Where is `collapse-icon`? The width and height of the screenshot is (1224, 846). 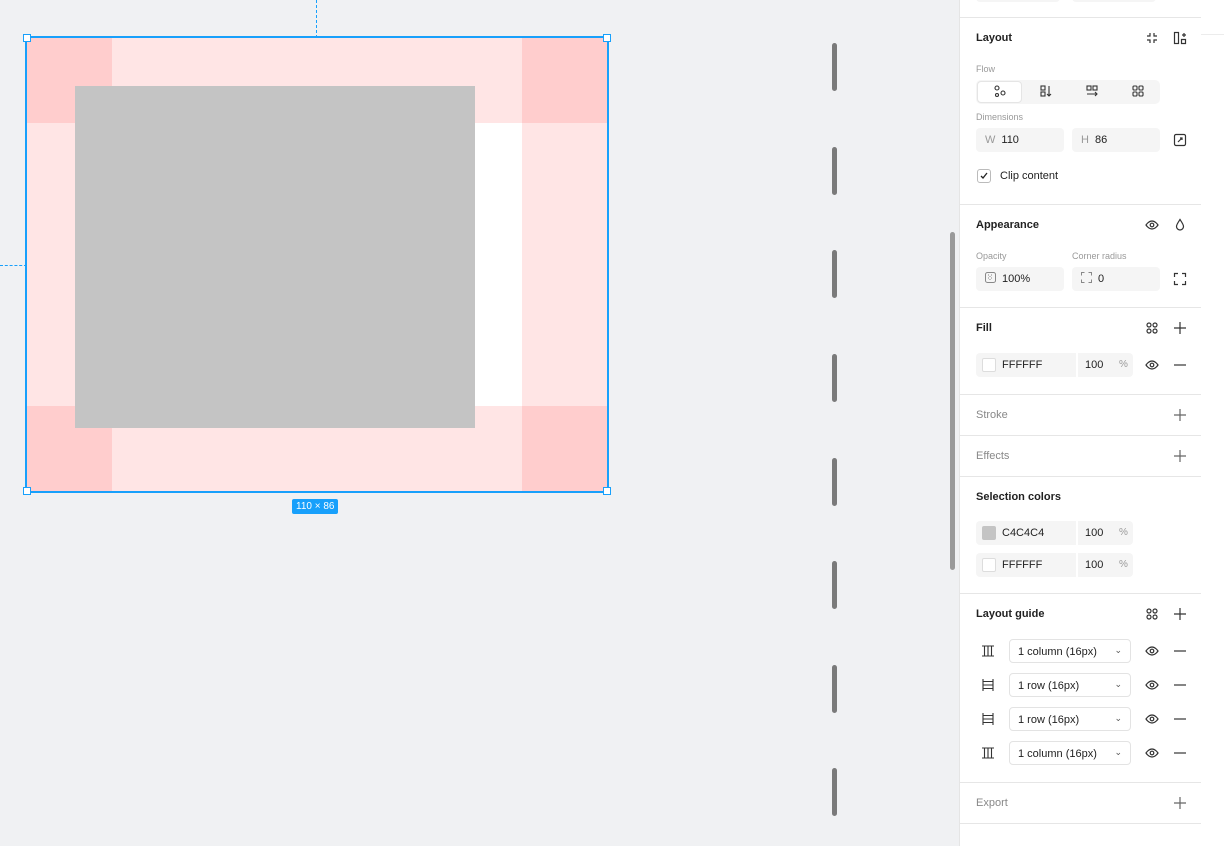
collapse-icon is located at coordinates (1152, 38).